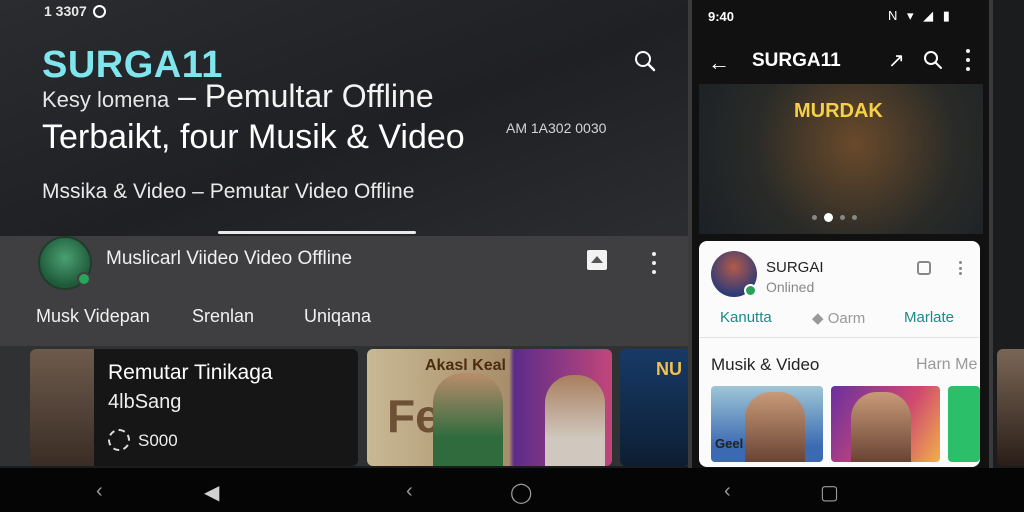  Describe the element at coordinates (721, 16) in the screenshot. I see `phone-status-time: 9:40` at that location.